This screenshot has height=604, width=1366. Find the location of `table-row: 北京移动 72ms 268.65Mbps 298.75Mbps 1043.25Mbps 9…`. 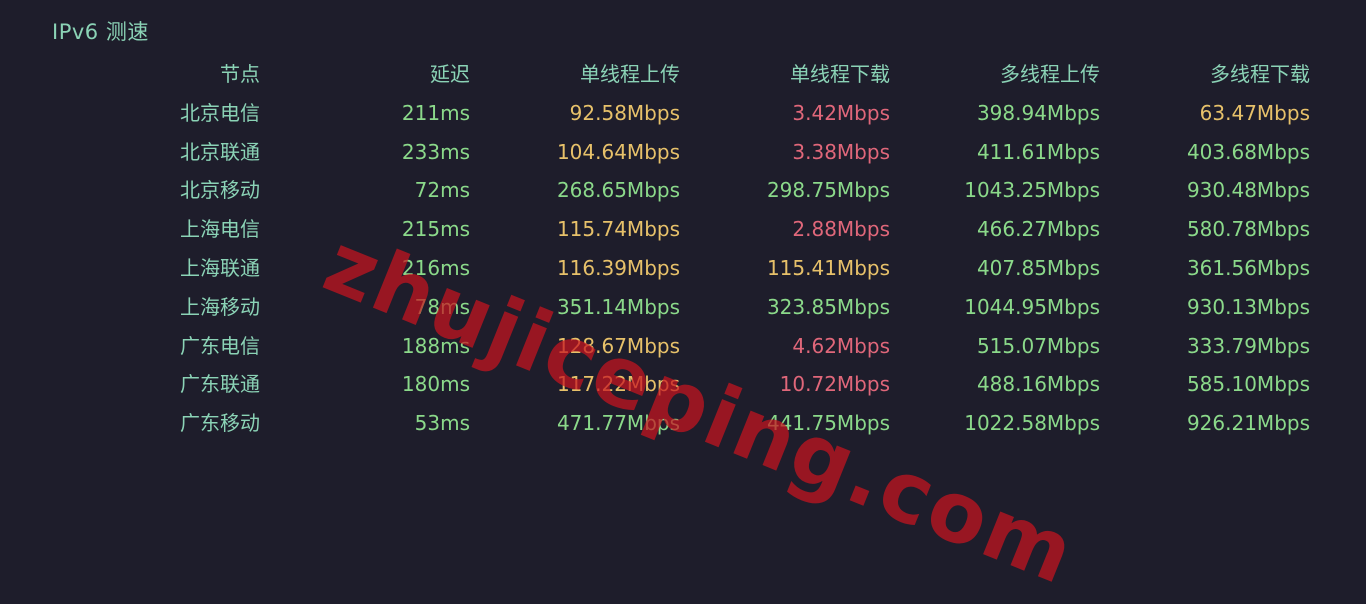

table-row: 北京移动 72ms 268.65Mbps 298.75Mbps 1043.25Mbps 9… is located at coordinates (683, 190).